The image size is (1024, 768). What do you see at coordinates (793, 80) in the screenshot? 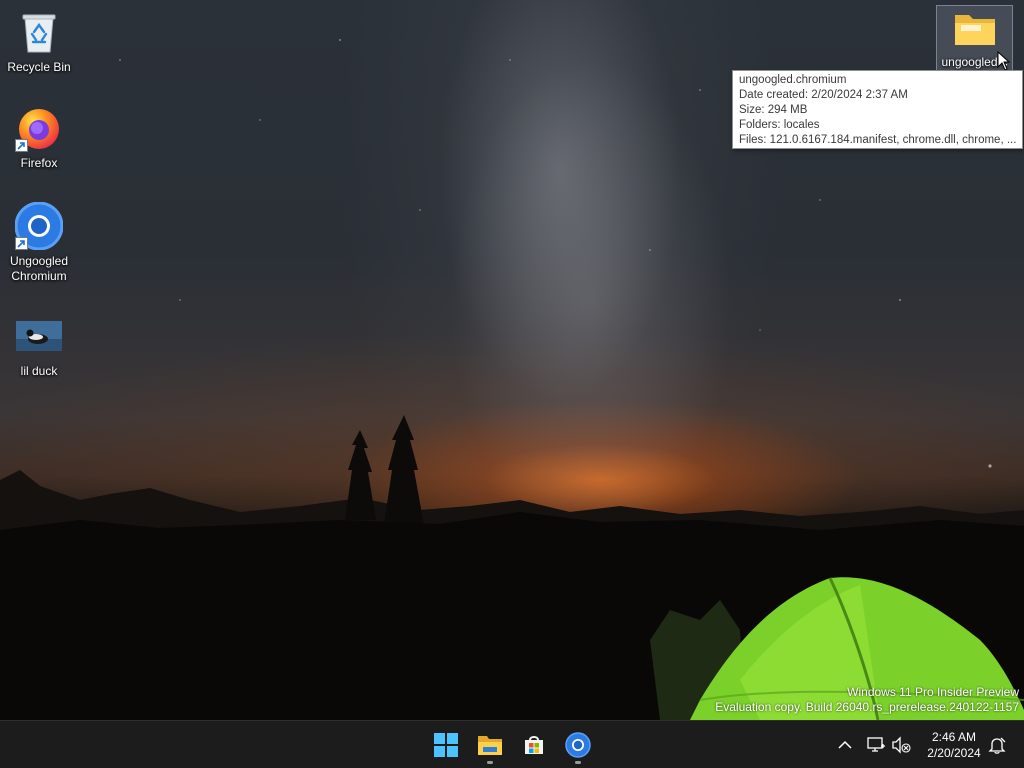
I see `tooltip-name: ungoogled.chromium` at bounding box center [793, 80].